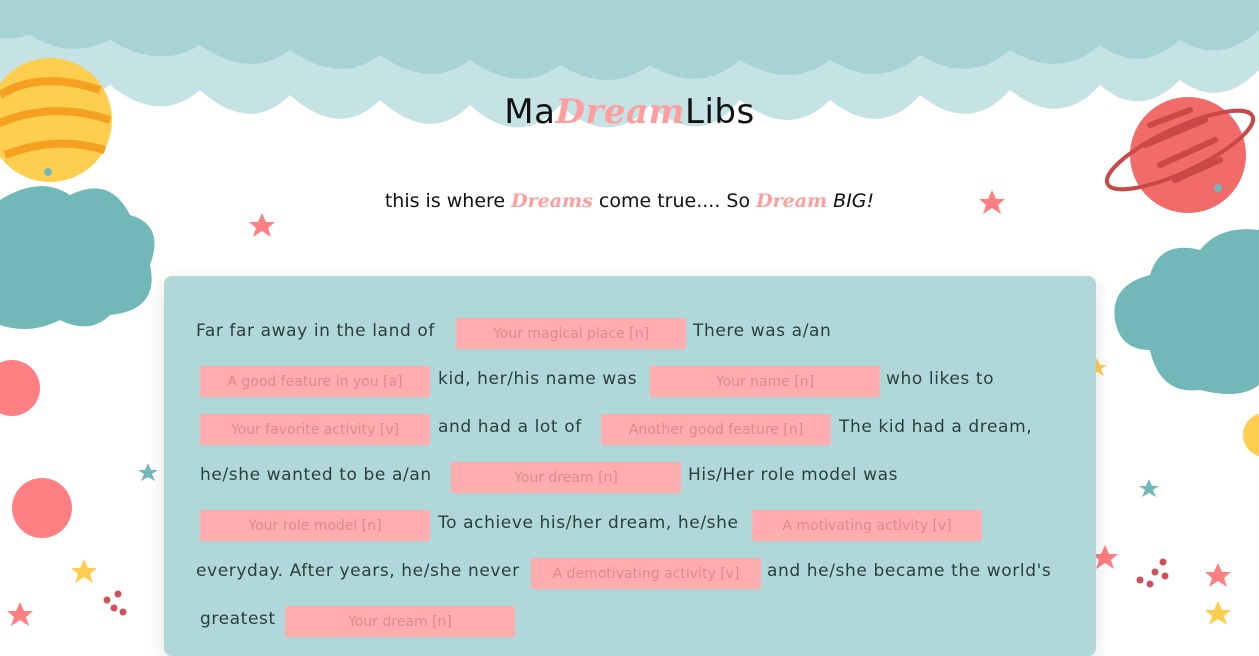 The image size is (1259, 656). What do you see at coordinates (720, 112) in the screenshot?
I see `title-suffix: Libs` at bounding box center [720, 112].